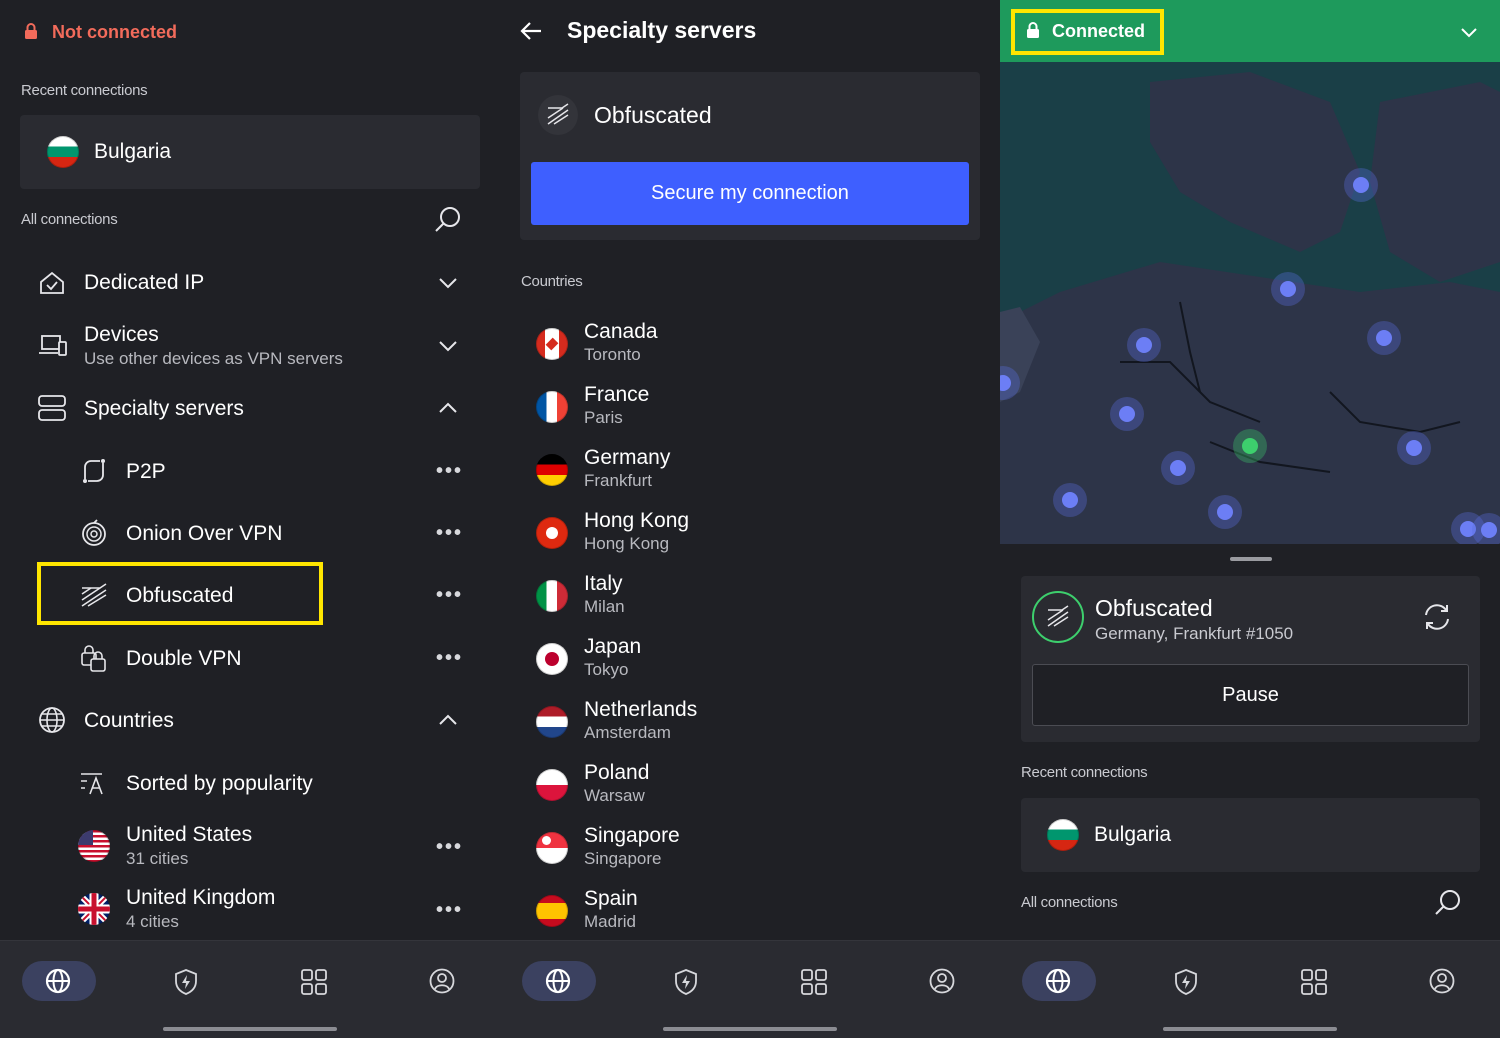  I want to click on group-dedicated-ip: Dedicated IP, so click(250, 283).